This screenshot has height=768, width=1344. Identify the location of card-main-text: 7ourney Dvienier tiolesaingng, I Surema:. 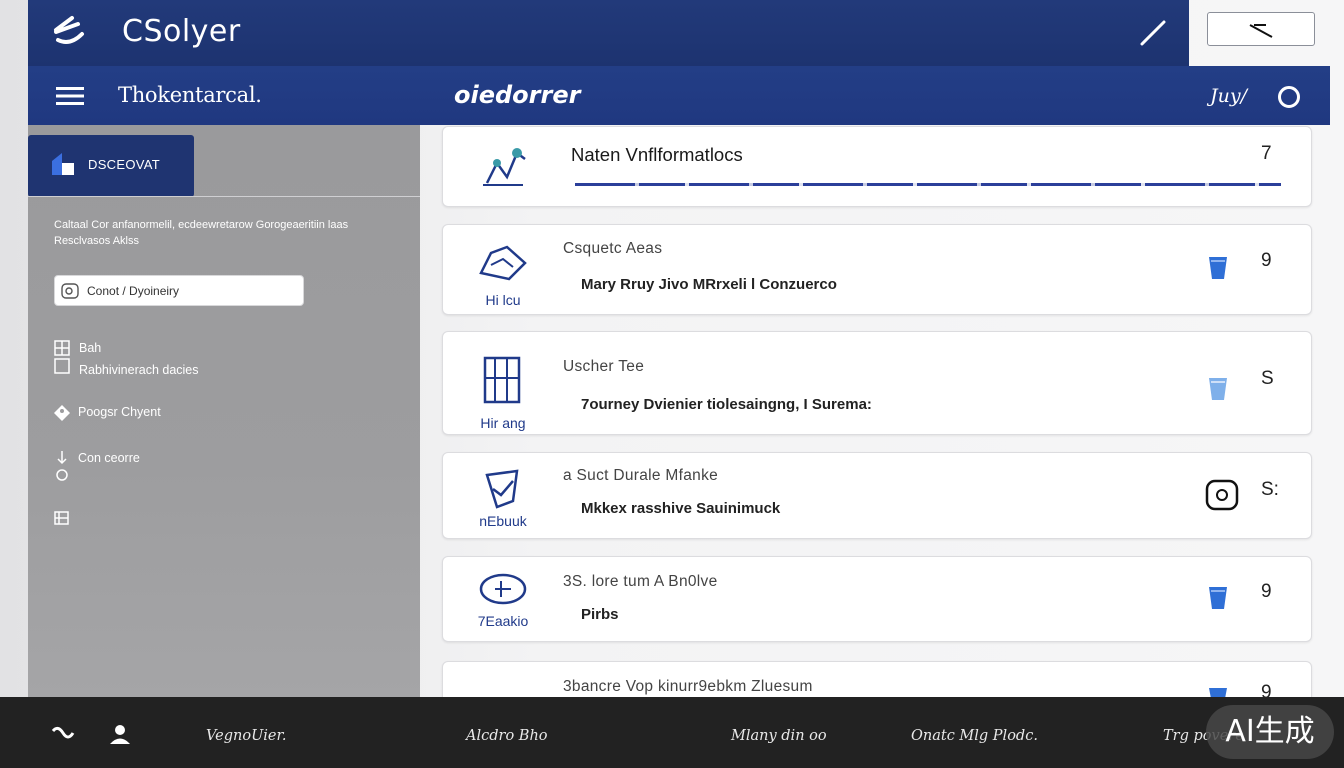
(726, 404).